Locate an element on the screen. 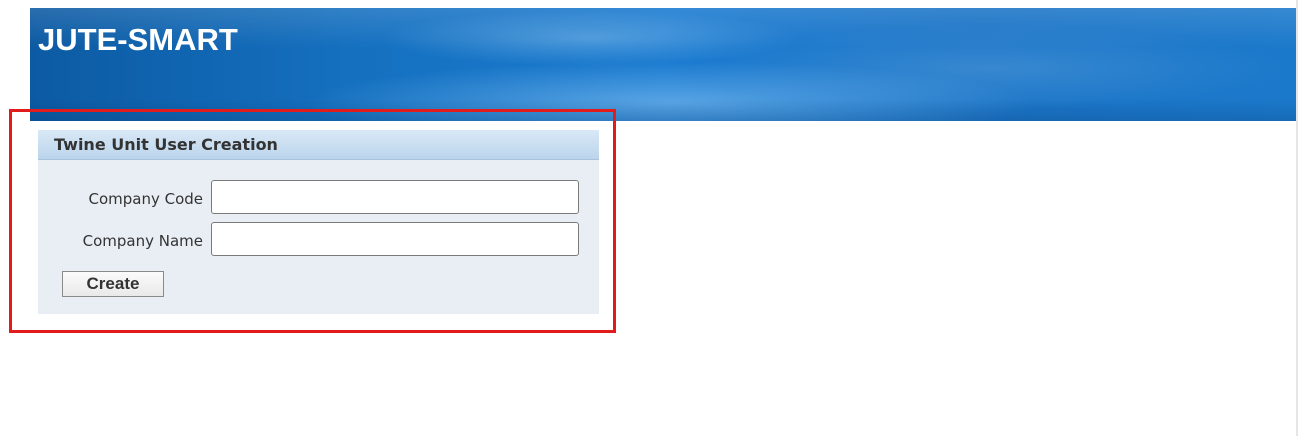  app-title: JUTE-SMART is located at coordinates (138, 39).